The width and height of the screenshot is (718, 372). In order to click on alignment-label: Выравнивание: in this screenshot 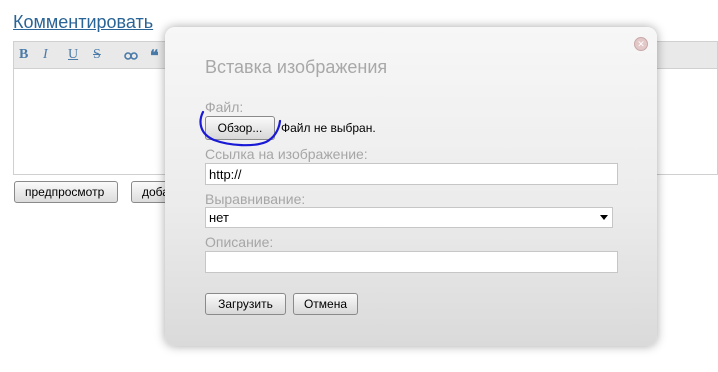, I will do `click(255, 199)`.